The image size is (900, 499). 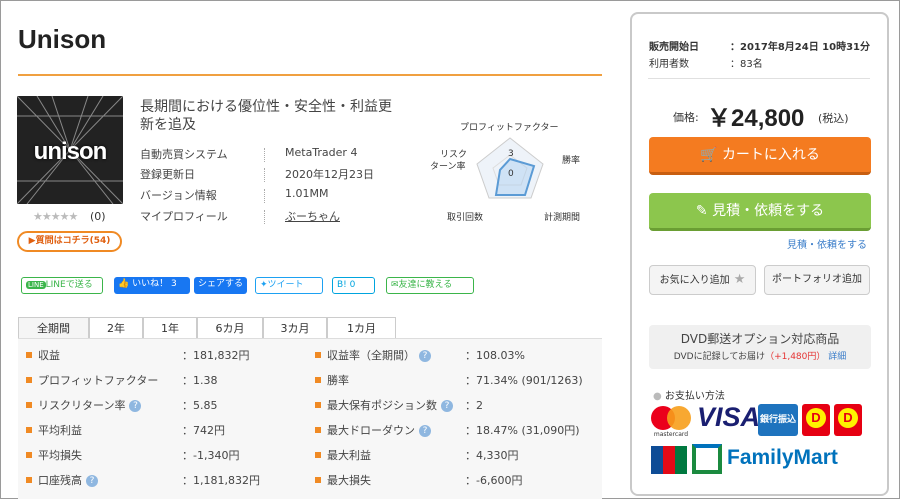 I want to click on line-icon: LINE, so click(x=36, y=285).